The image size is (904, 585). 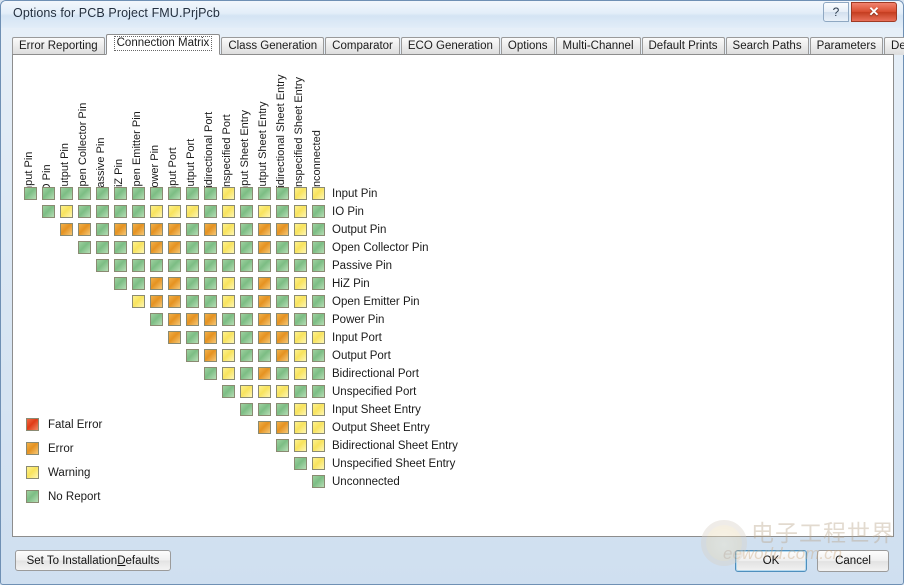 What do you see at coordinates (362, 46) in the screenshot?
I see `tab-comparator: Comparator` at bounding box center [362, 46].